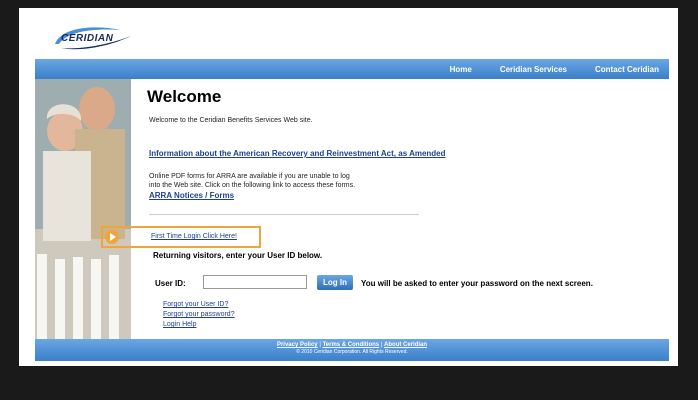 The width and height of the screenshot is (698, 400). What do you see at coordinates (170, 283) in the screenshot?
I see `user-id-label: User ID:` at bounding box center [170, 283].